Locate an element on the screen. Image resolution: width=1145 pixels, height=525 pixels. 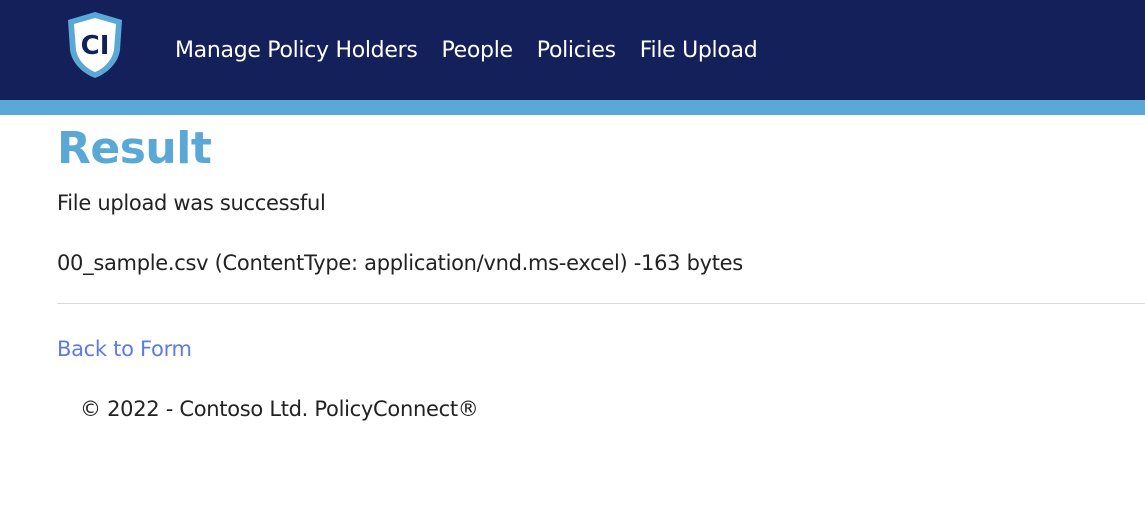
success-message: File upload was successful is located at coordinates (191, 203).